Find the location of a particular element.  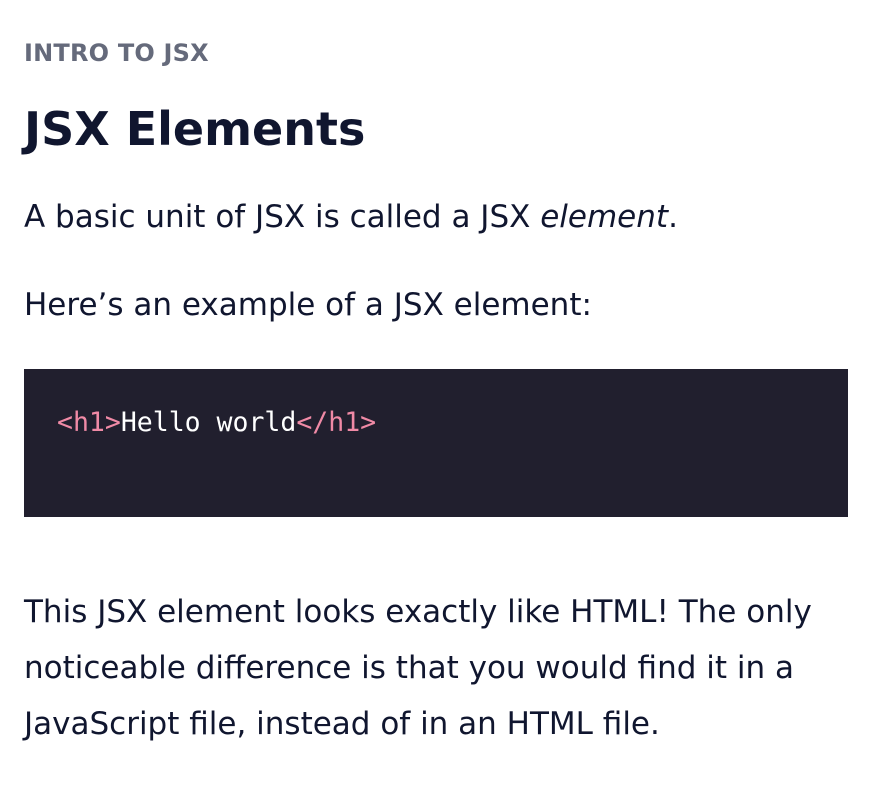

paragraph-definition-text: A basic unit of JSX is called a JSX is located at coordinates (282, 217).